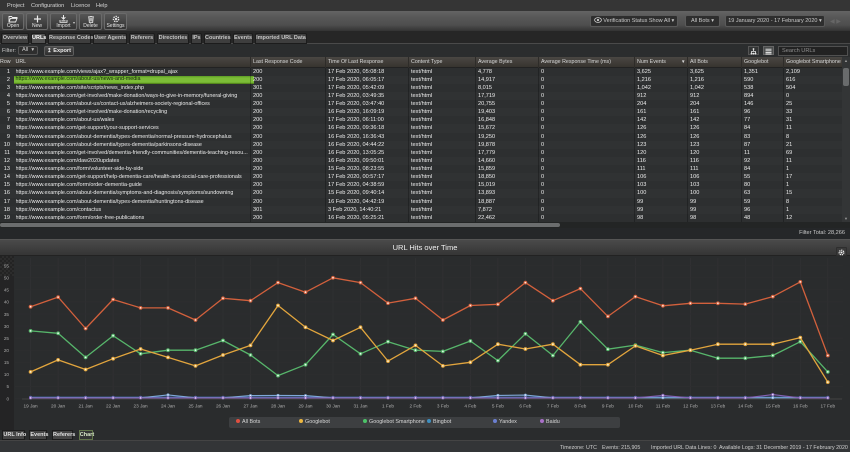 The height and width of the screenshot is (452, 850). I want to click on svg-text: 7 Feb, so click(553, 406).